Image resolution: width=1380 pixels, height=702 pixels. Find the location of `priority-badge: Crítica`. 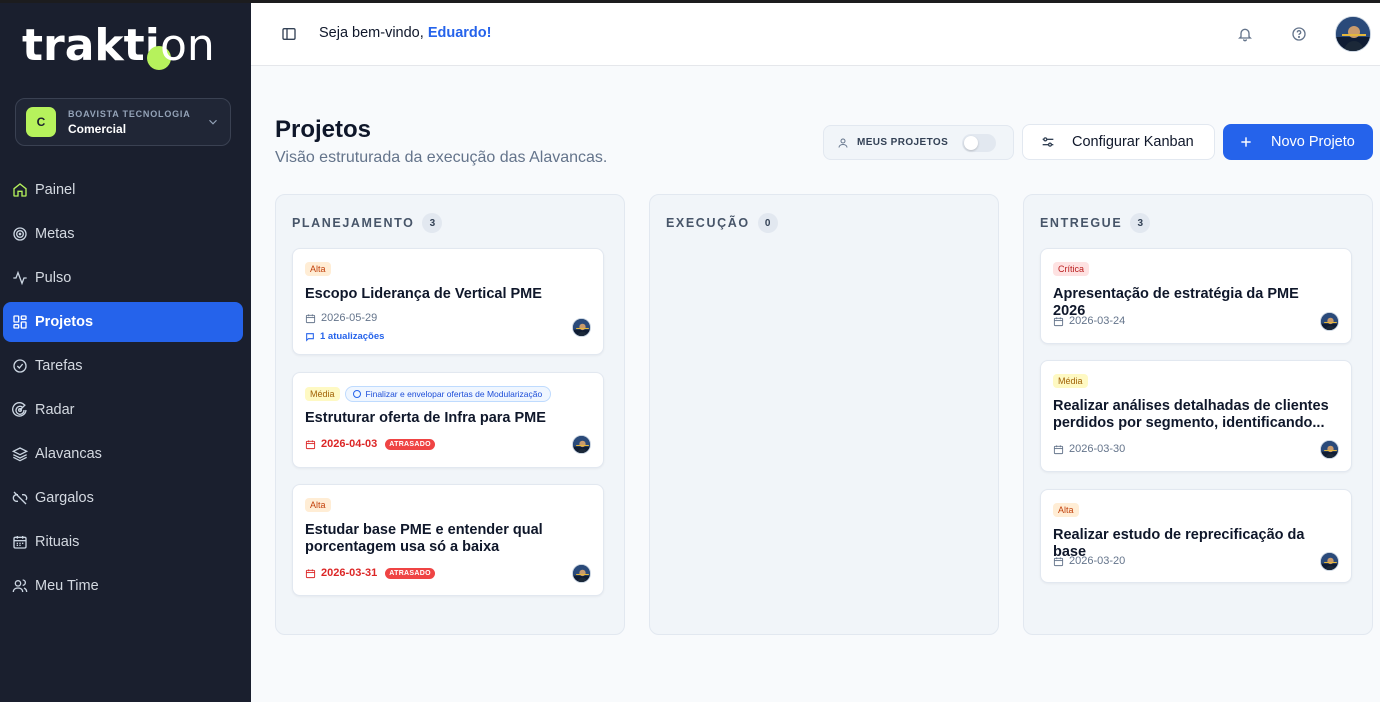

priority-badge: Crítica is located at coordinates (1071, 269).